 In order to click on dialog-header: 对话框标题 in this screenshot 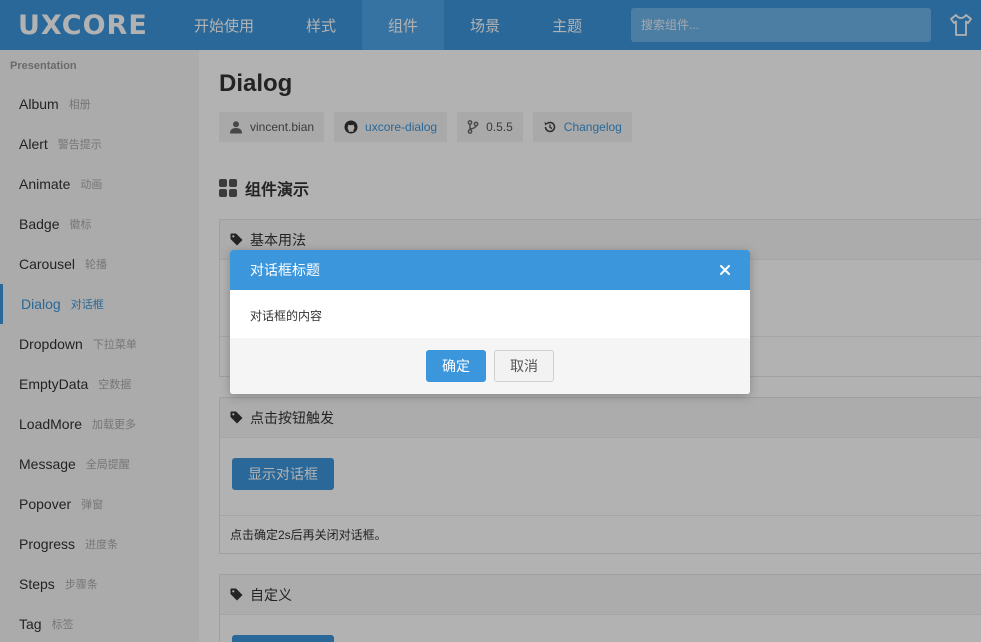, I will do `click(490, 270)`.